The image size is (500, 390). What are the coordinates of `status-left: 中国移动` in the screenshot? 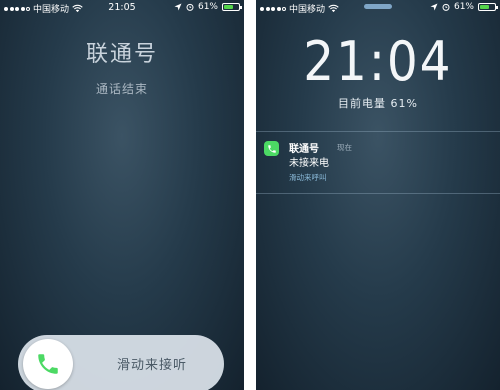 It's located at (299, 8).